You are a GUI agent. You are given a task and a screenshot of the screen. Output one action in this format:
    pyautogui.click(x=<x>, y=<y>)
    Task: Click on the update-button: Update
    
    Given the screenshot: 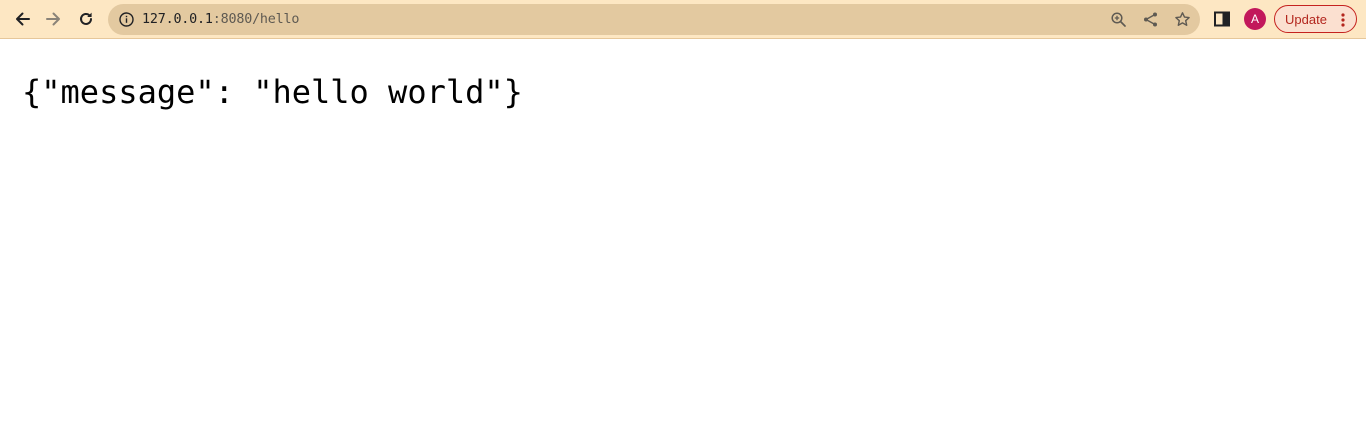 What is the action you would take?
    pyautogui.click(x=1315, y=19)
    